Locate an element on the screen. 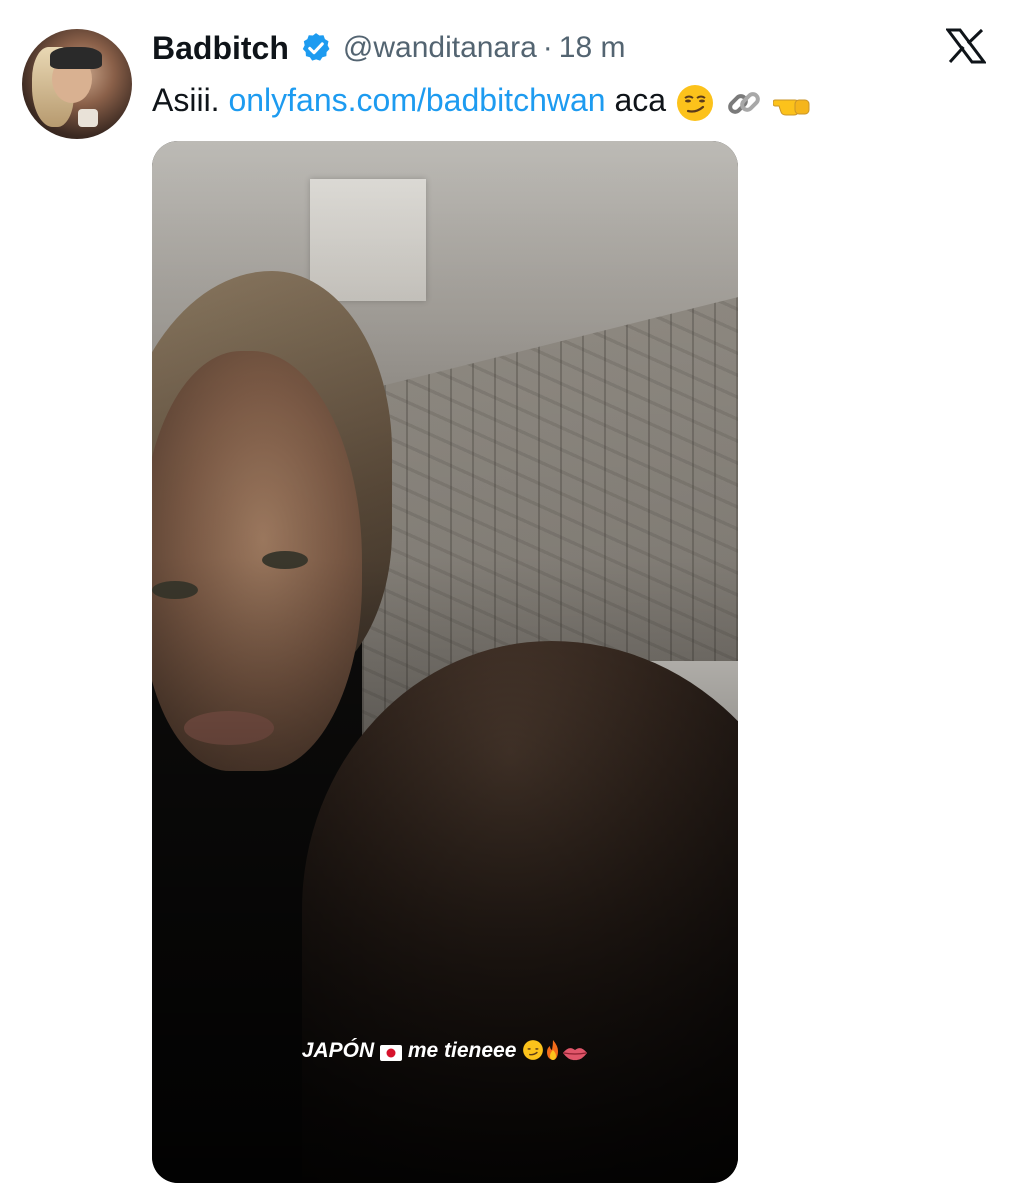 The height and width of the screenshot is (1200, 1010). onlyfans-link: onlyfans.com/badbitchwan is located at coordinates (416, 100).